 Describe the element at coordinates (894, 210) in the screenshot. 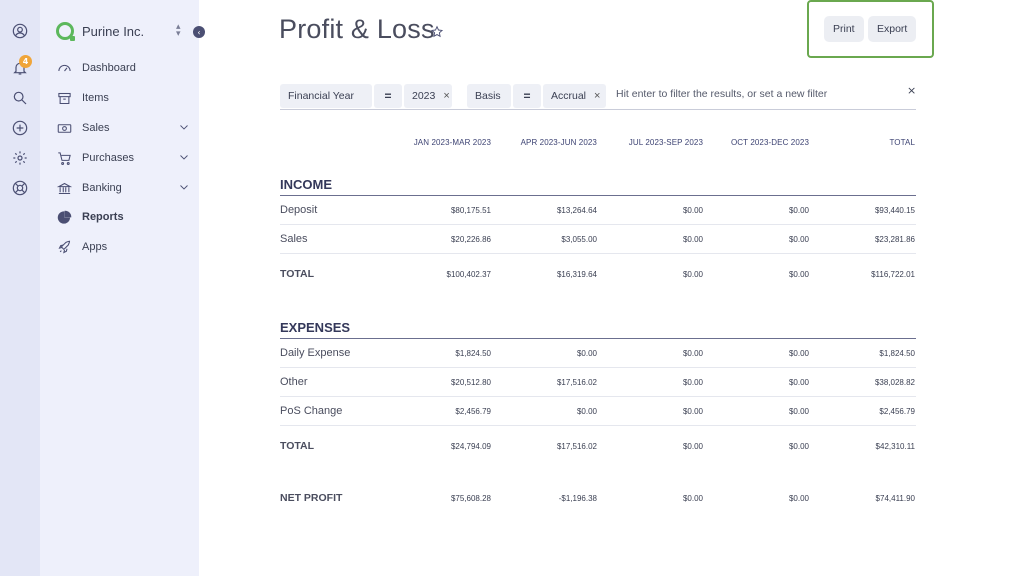

I see `table-cell: $93,440.15` at that location.